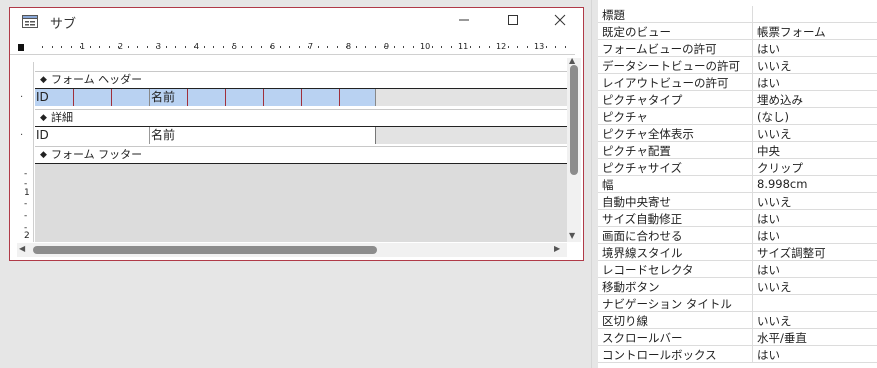  Describe the element at coordinates (301, 80) in the screenshot. I see `form-header-section-bar: ◆ フォーム ヘッダー` at that location.